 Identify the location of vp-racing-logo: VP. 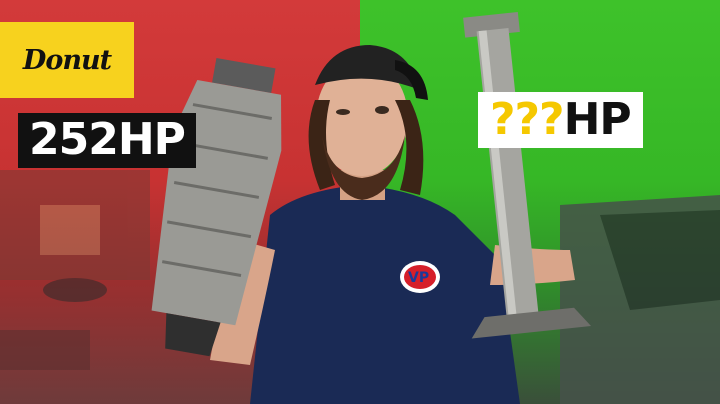
(420, 277).